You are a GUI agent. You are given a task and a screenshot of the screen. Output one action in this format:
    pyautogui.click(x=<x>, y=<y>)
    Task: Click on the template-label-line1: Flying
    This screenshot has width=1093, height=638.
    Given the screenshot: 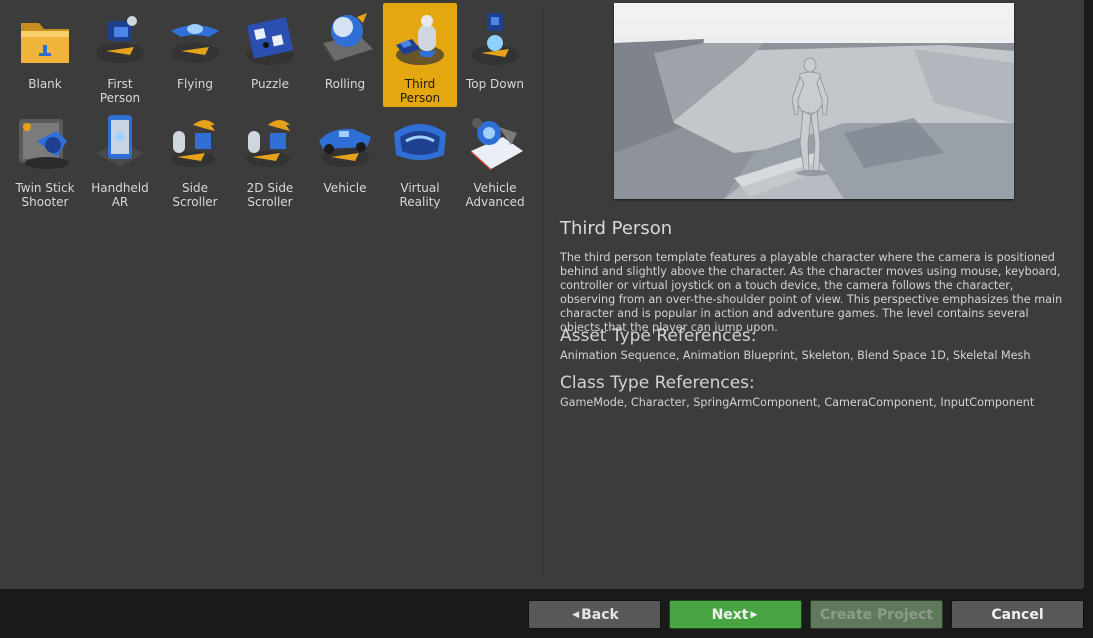 What is the action you would take?
    pyautogui.click(x=195, y=84)
    